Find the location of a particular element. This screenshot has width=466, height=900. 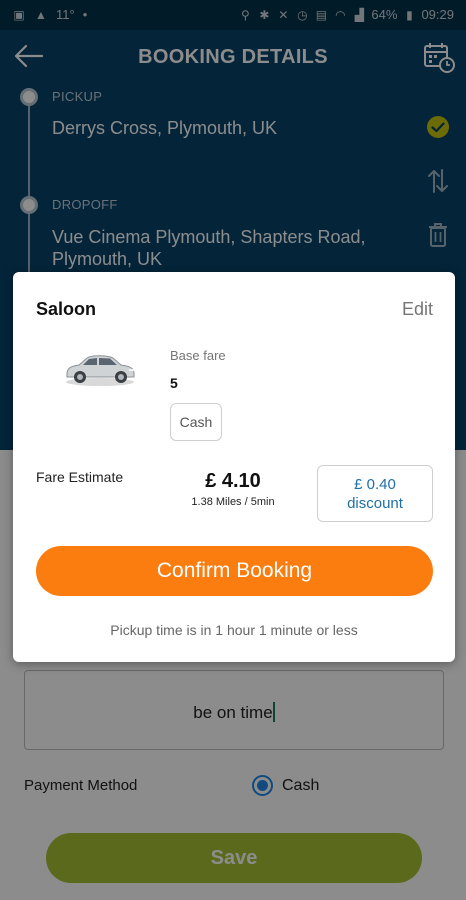

confirm-booking-button: Confirm Booking is located at coordinates (234, 571).